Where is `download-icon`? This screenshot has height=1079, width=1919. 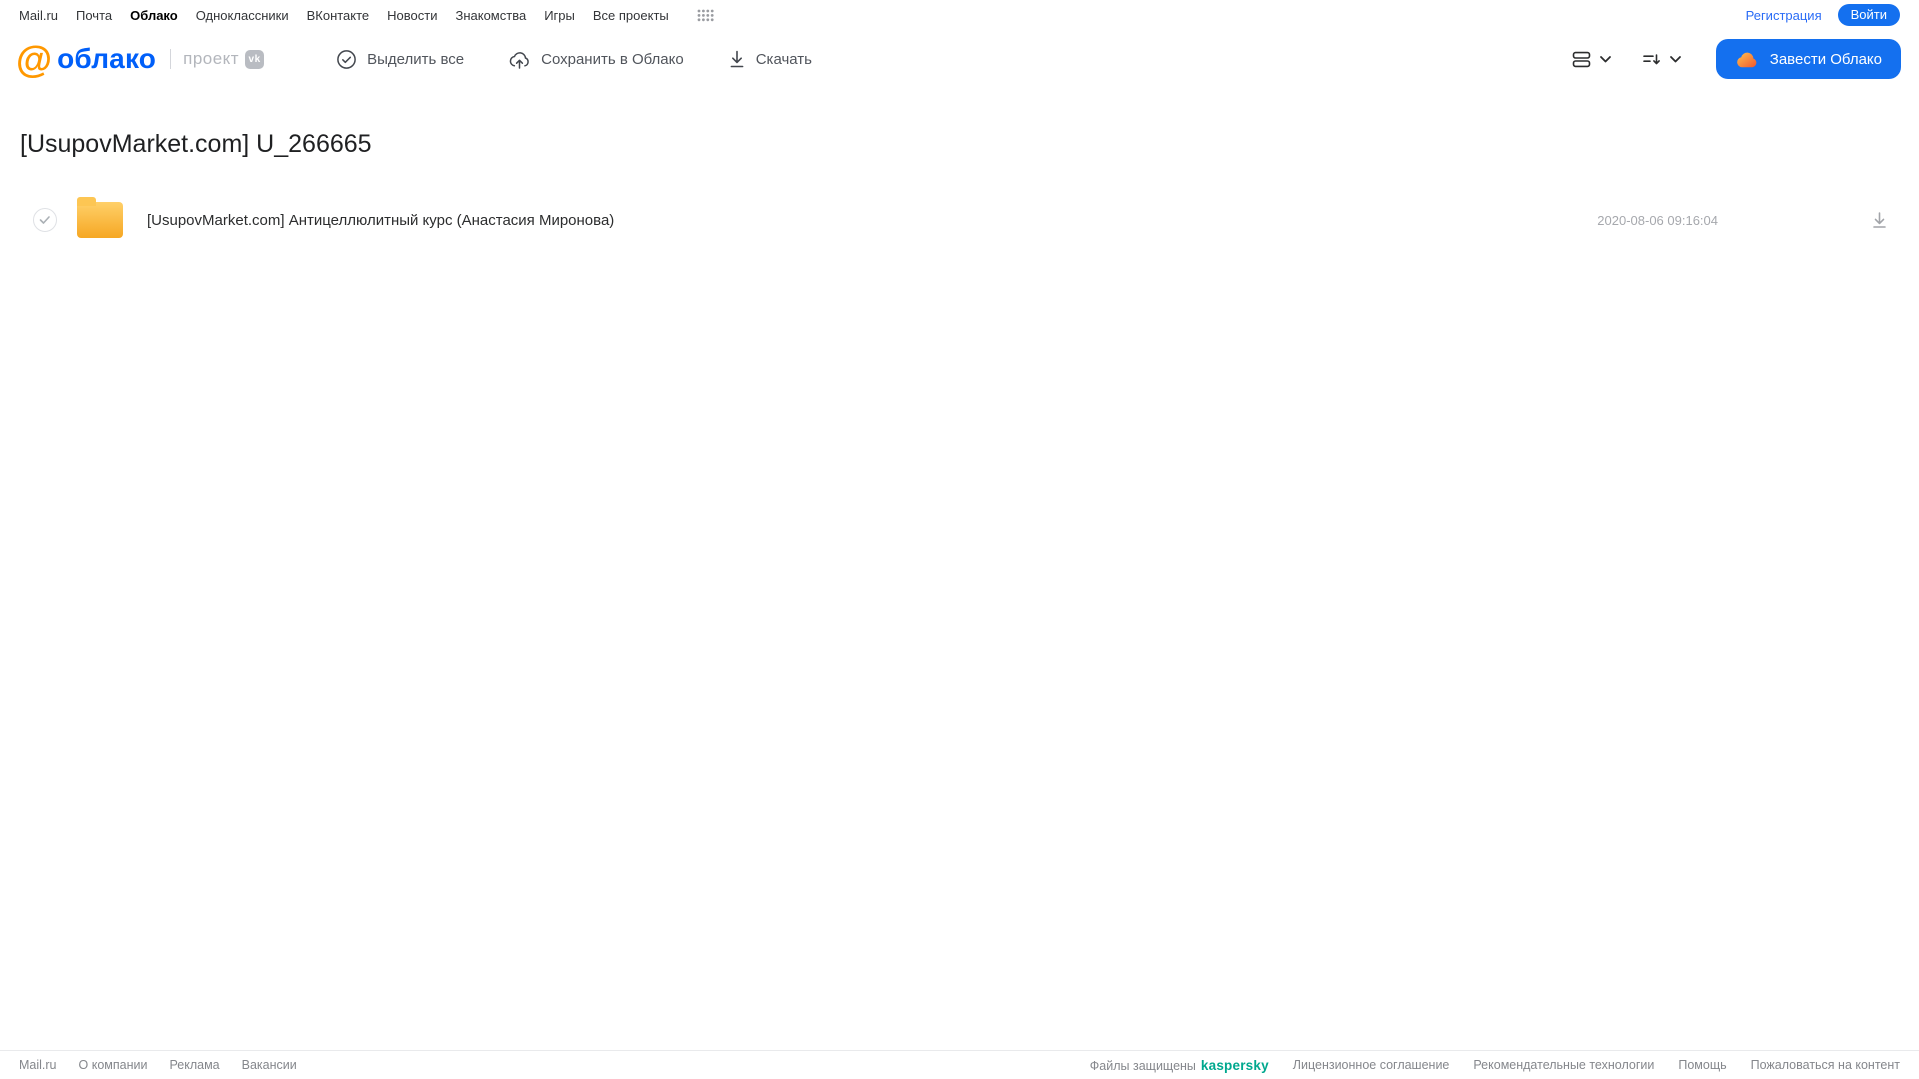
download-icon is located at coordinates (737, 59).